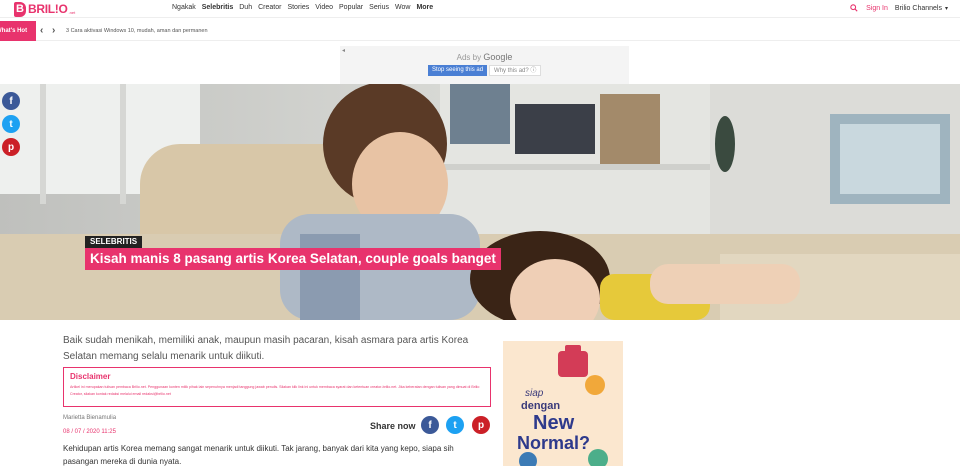 The height and width of the screenshot is (468, 960). What do you see at coordinates (89, 418) in the screenshot?
I see `author-name: Marietta Bienamulia` at bounding box center [89, 418].